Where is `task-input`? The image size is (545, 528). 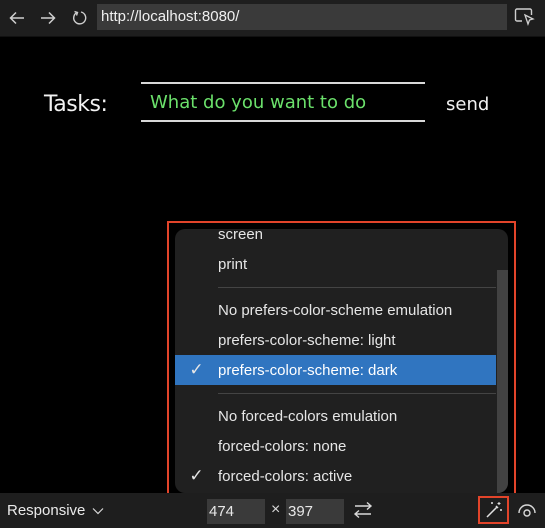
task-input is located at coordinates (283, 102).